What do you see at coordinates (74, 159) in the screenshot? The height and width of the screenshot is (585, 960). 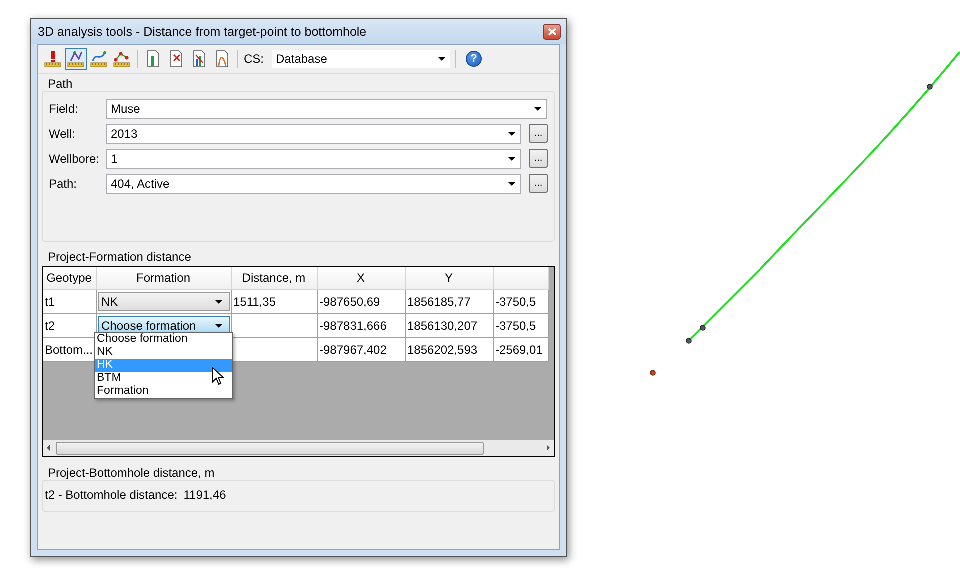 I see `field-label: Wellbore:` at bounding box center [74, 159].